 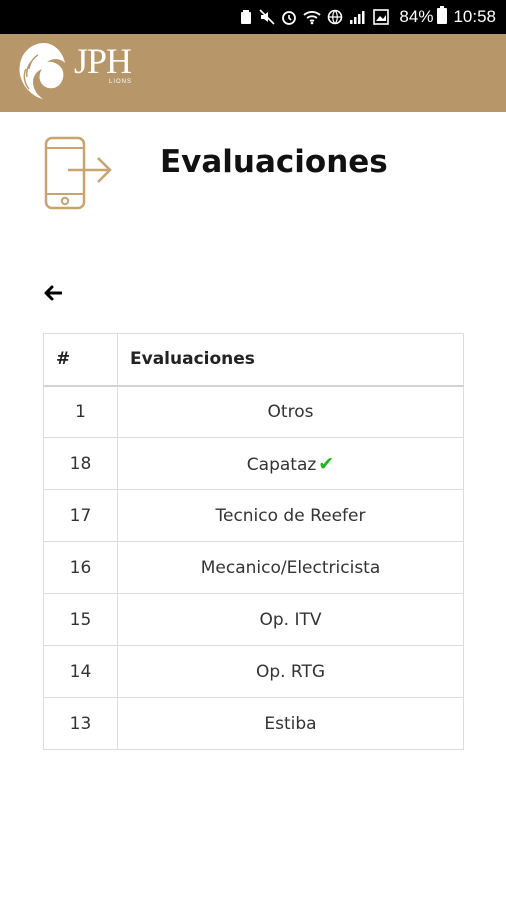 What do you see at coordinates (326, 463) in the screenshot?
I see `checkmark-icon: ✔` at bounding box center [326, 463].